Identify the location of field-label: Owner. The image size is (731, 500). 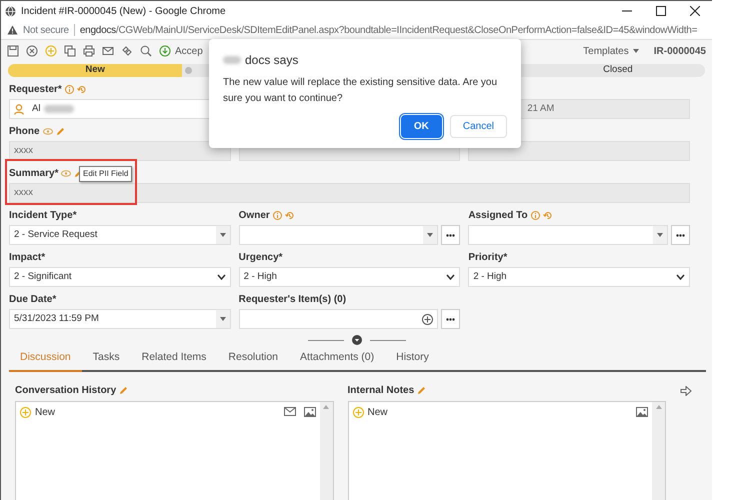
(254, 216).